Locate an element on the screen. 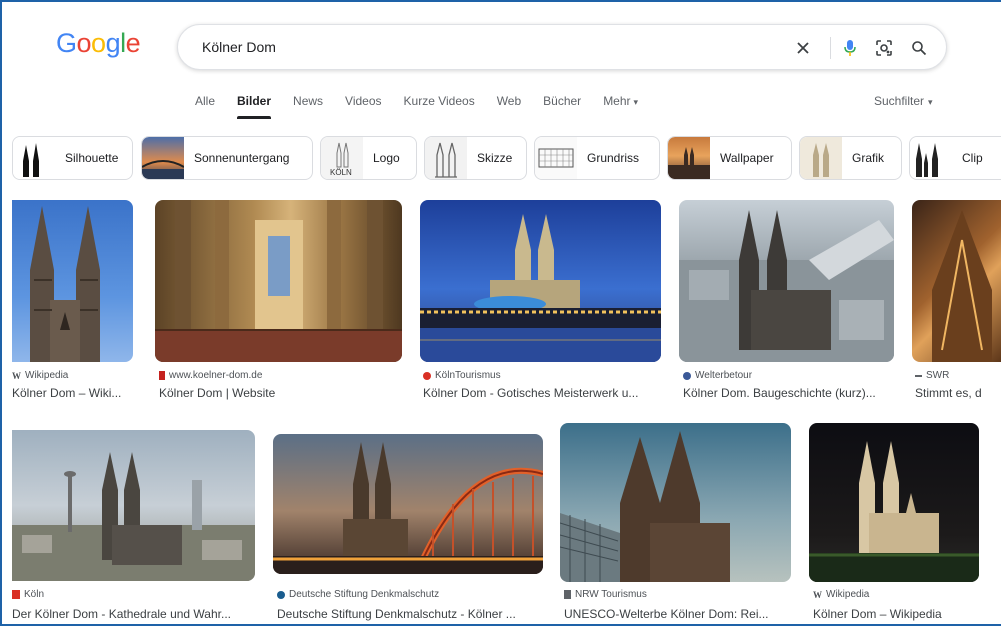 This screenshot has width=1001, height=626. chip-label: Silhouette is located at coordinates (92, 158).